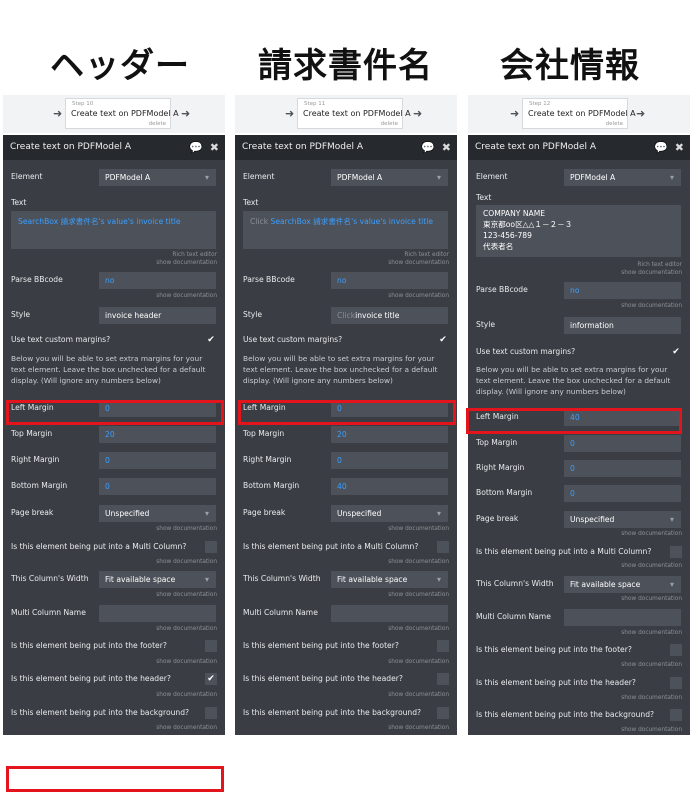  Describe the element at coordinates (622, 443) in the screenshot. I see `top-margin-field: 0` at that location.